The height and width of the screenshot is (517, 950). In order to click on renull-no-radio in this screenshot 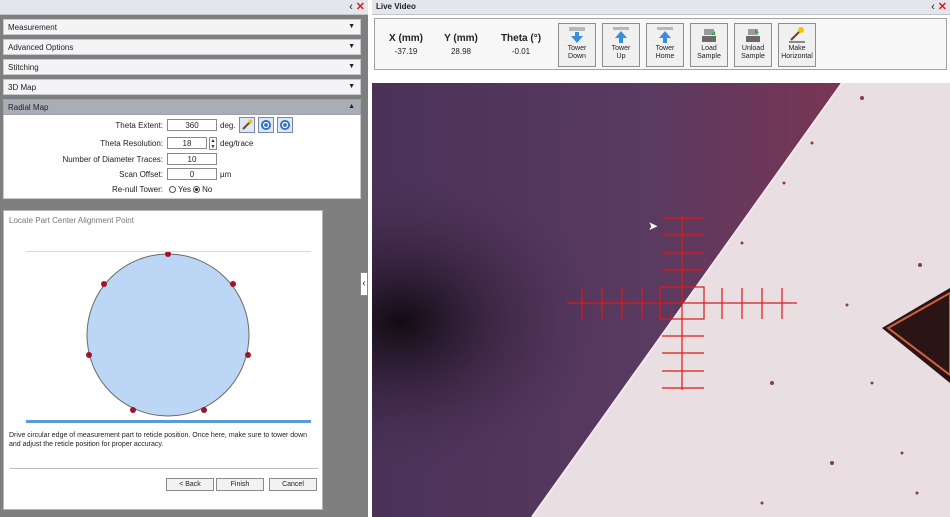, I will do `click(197, 189)`.